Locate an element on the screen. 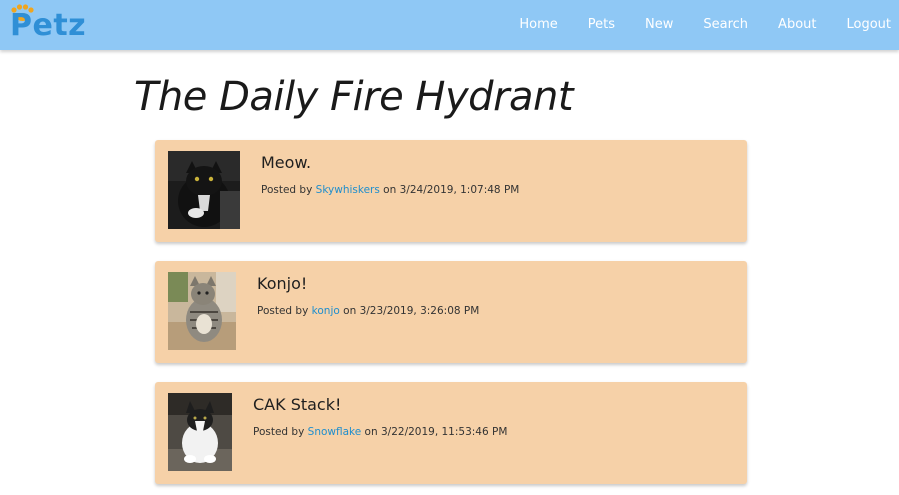 This screenshot has width=899, height=495. white-black-cat-photo-icon is located at coordinates (200, 432).